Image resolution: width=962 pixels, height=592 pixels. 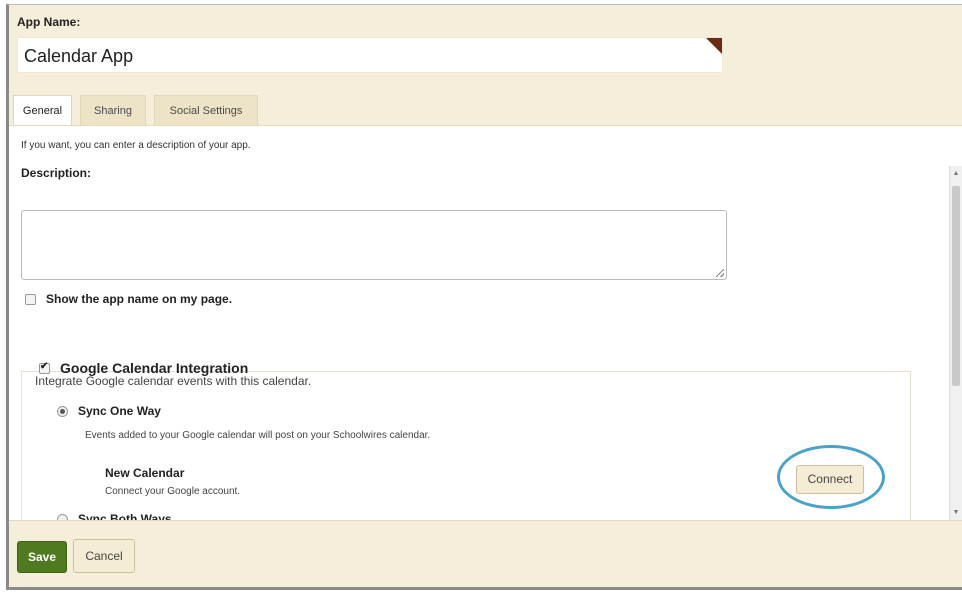 I want to click on vertical-scrollbar: ▲ ▼, so click(x=955, y=343).